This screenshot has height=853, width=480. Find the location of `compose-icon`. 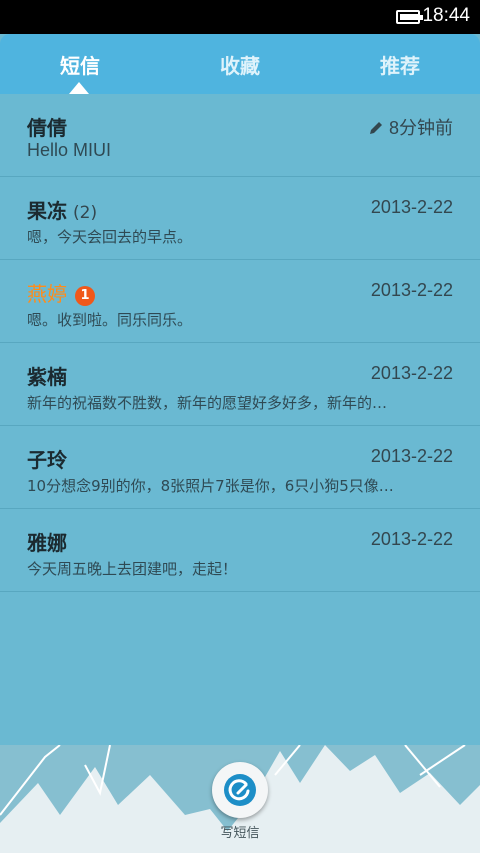

compose-icon is located at coordinates (240, 790).